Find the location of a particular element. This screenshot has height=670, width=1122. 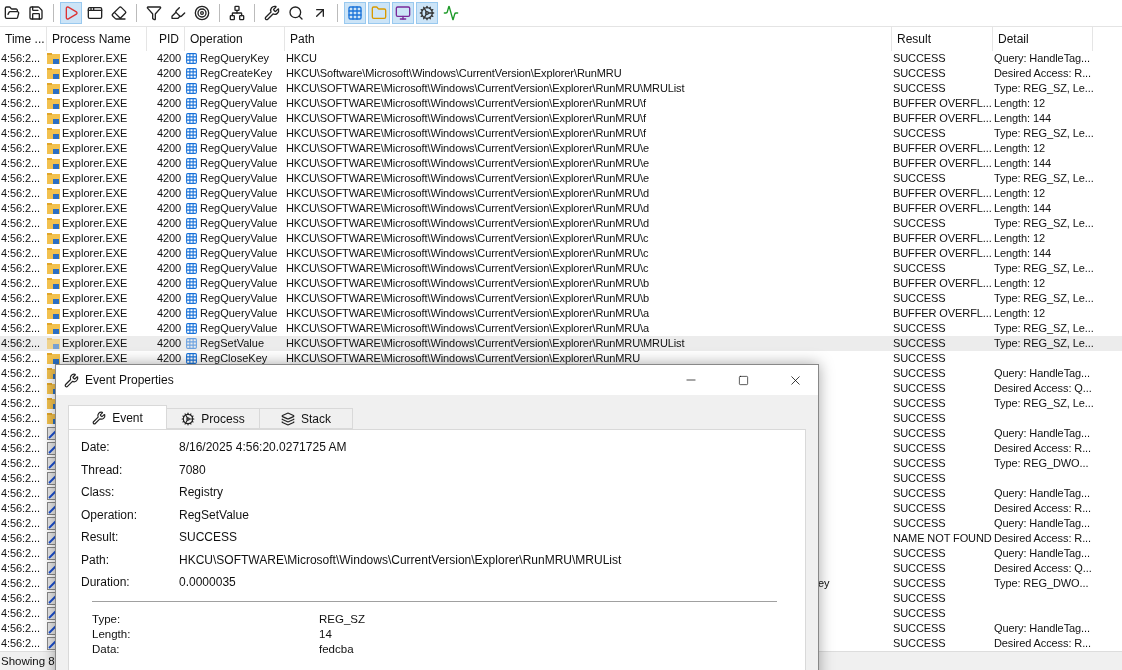

field-label: Thread: is located at coordinates (102, 469).